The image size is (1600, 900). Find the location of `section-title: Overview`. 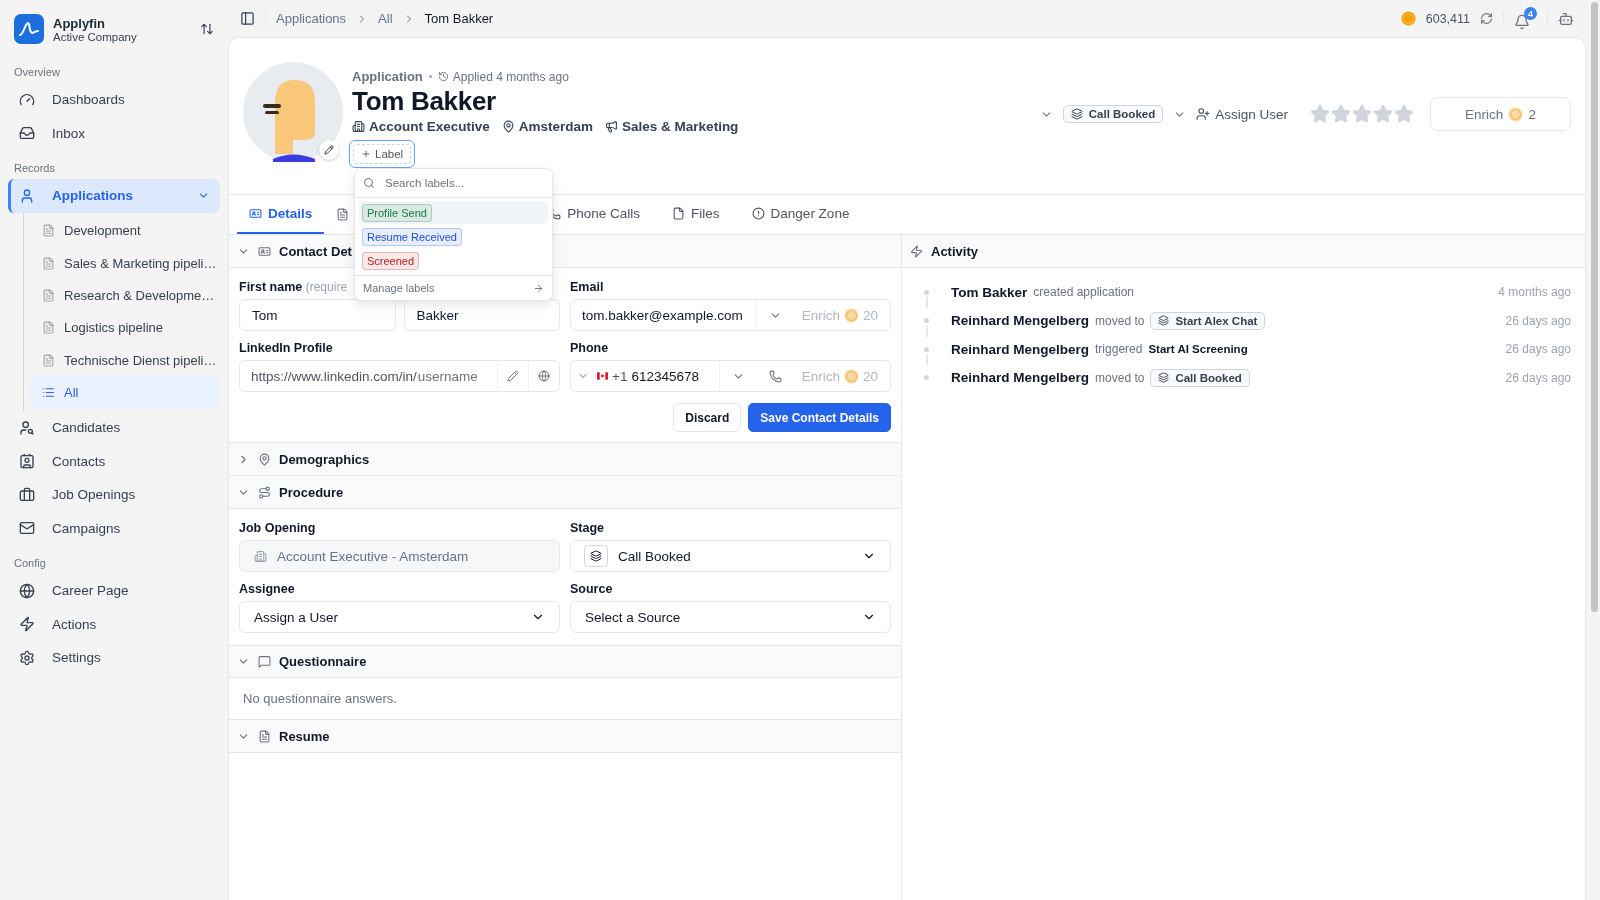

section-title: Overview is located at coordinates (37, 72).